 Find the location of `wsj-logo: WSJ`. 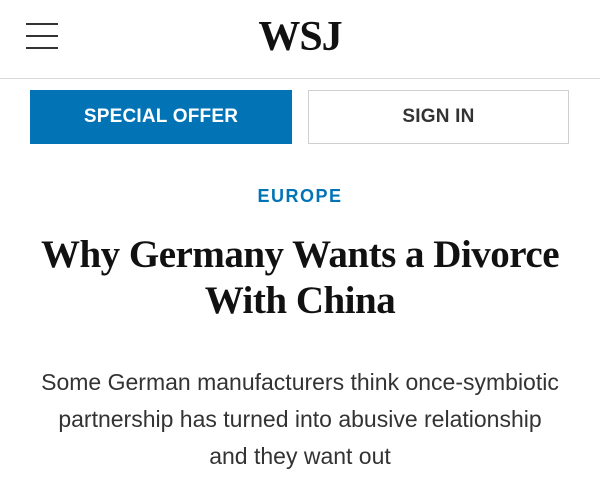

wsj-logo: WSJ is located at coordinates (300, 37).